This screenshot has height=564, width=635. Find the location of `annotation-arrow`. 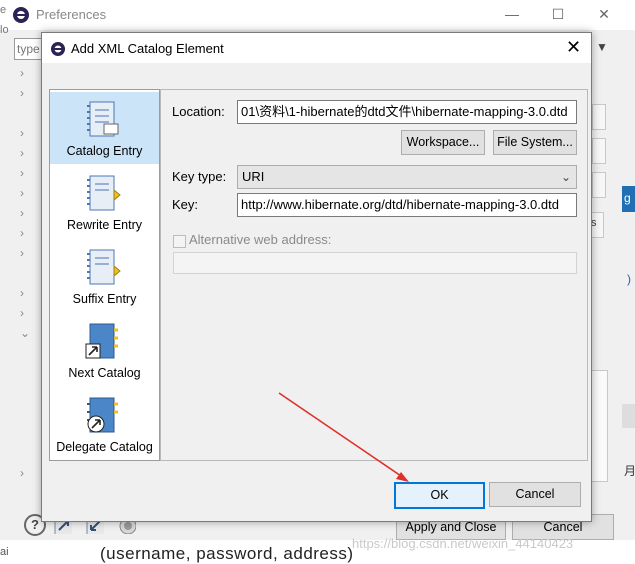

annotation-arrow is located at coordinates (343, 437).